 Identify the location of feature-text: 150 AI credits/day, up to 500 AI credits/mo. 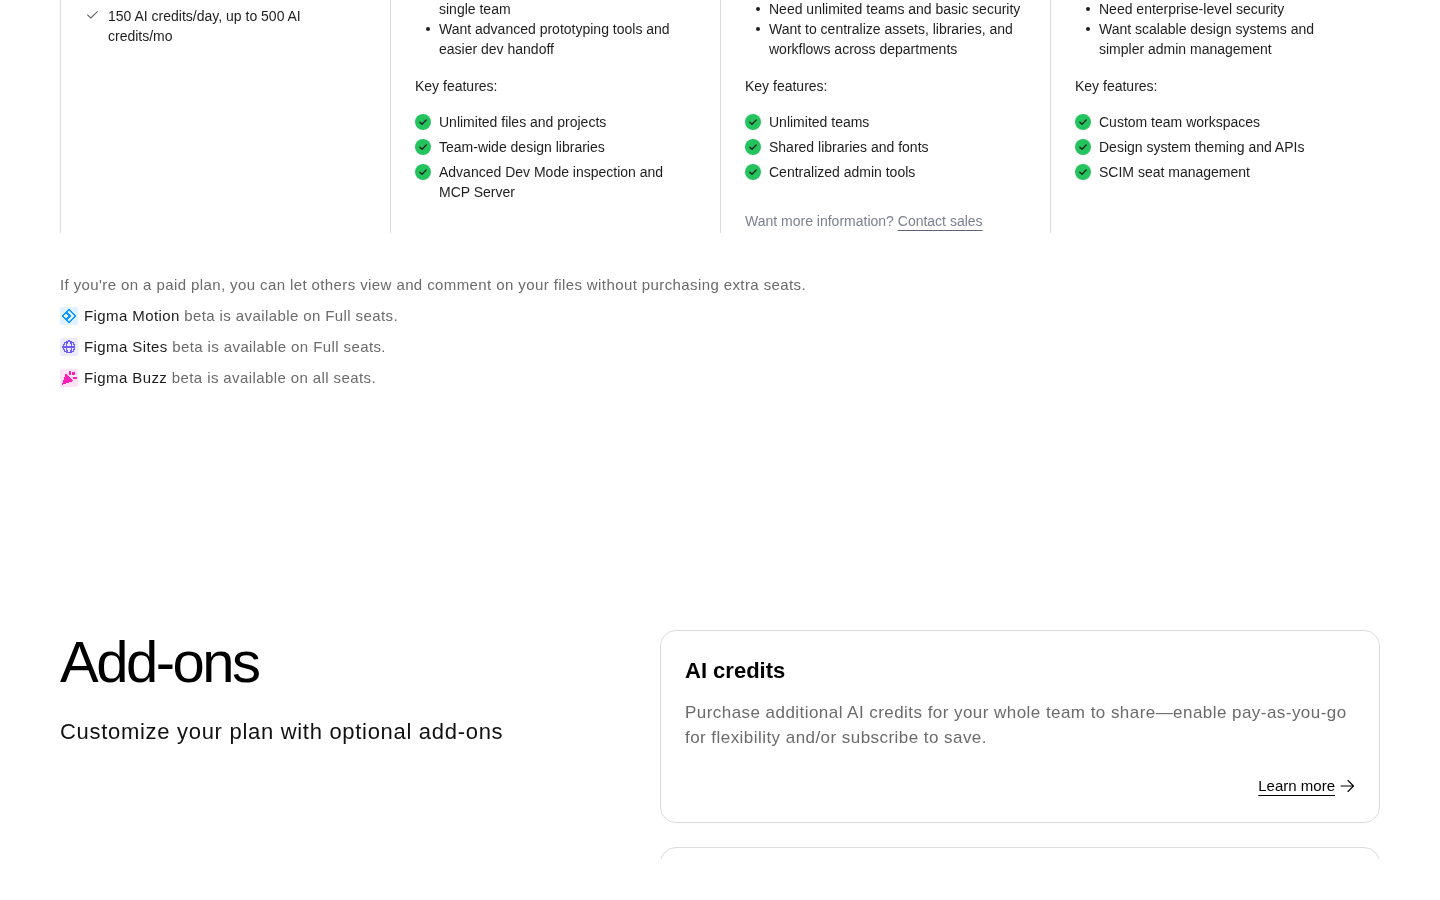
(205, 26).